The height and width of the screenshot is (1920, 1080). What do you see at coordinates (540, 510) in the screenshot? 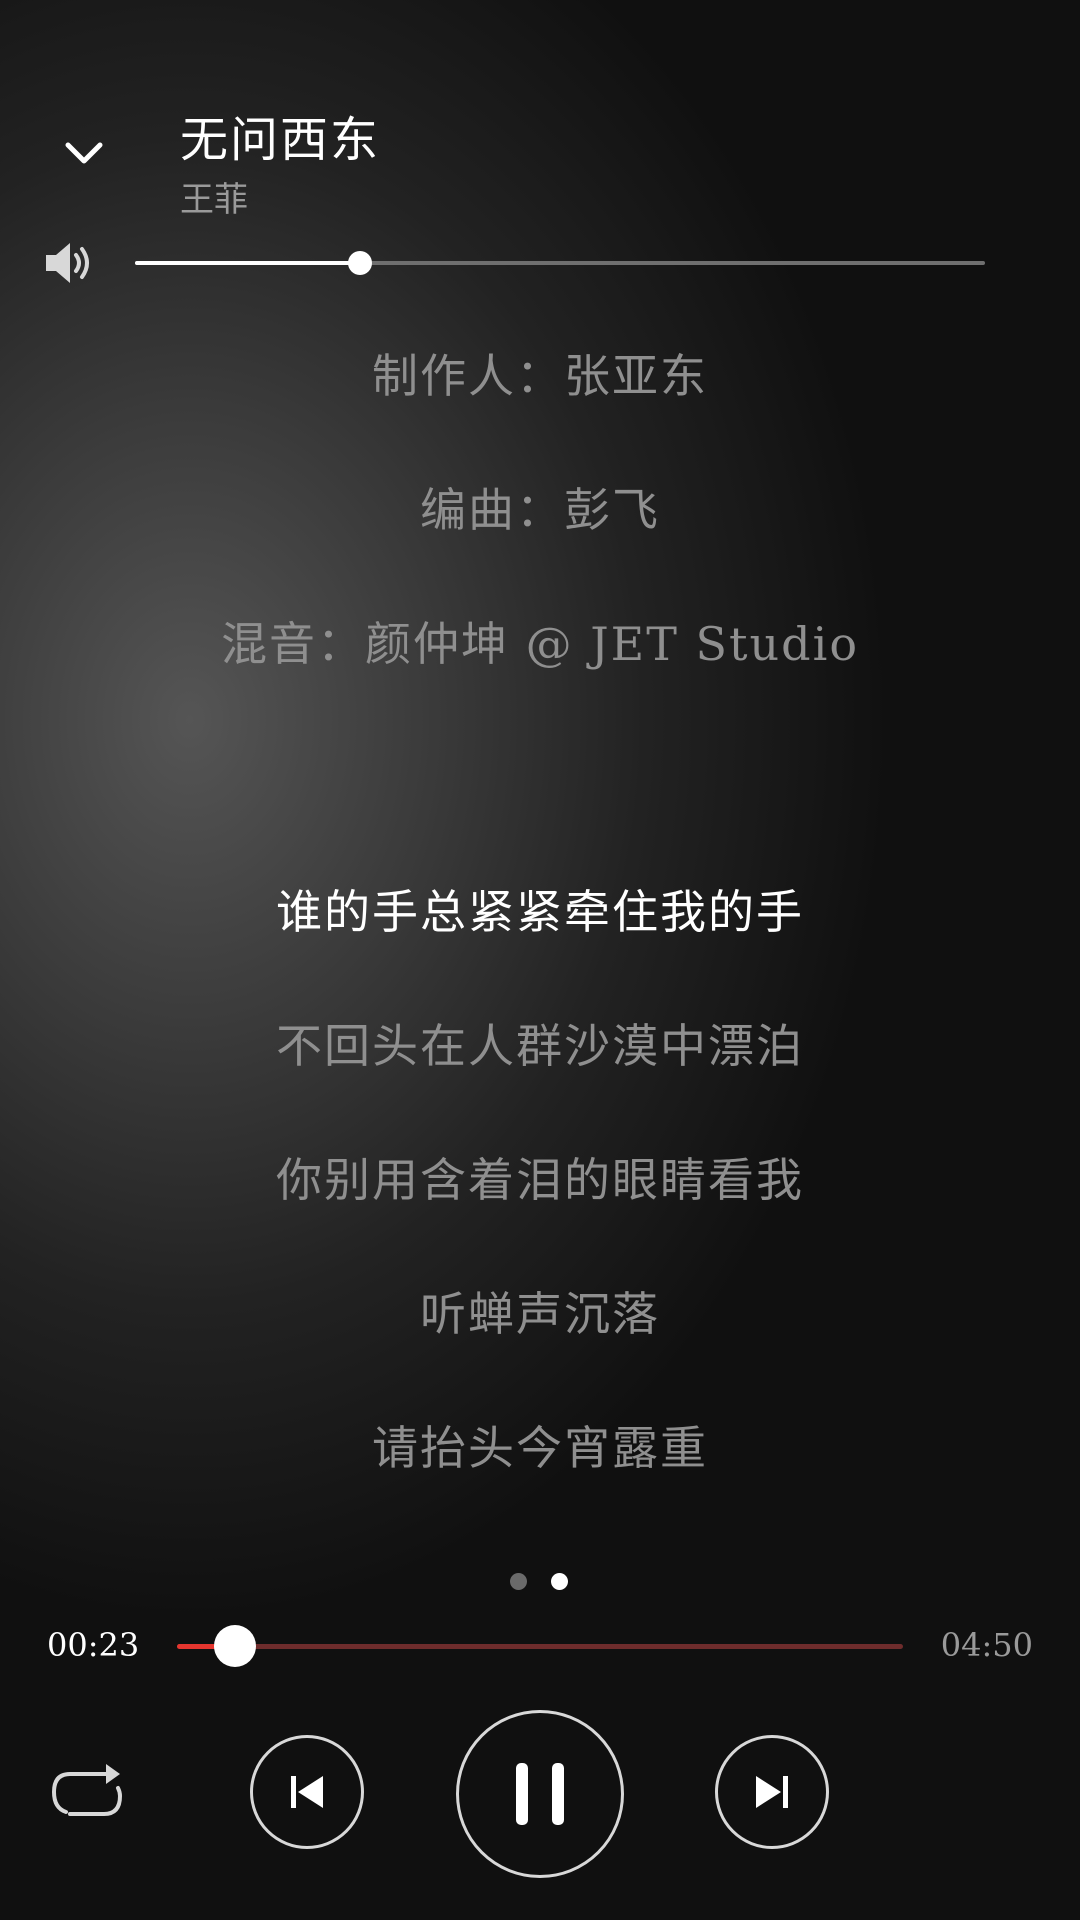
I see `lyric-line: 编曲：彭飞` at bounding box center [540, 510].